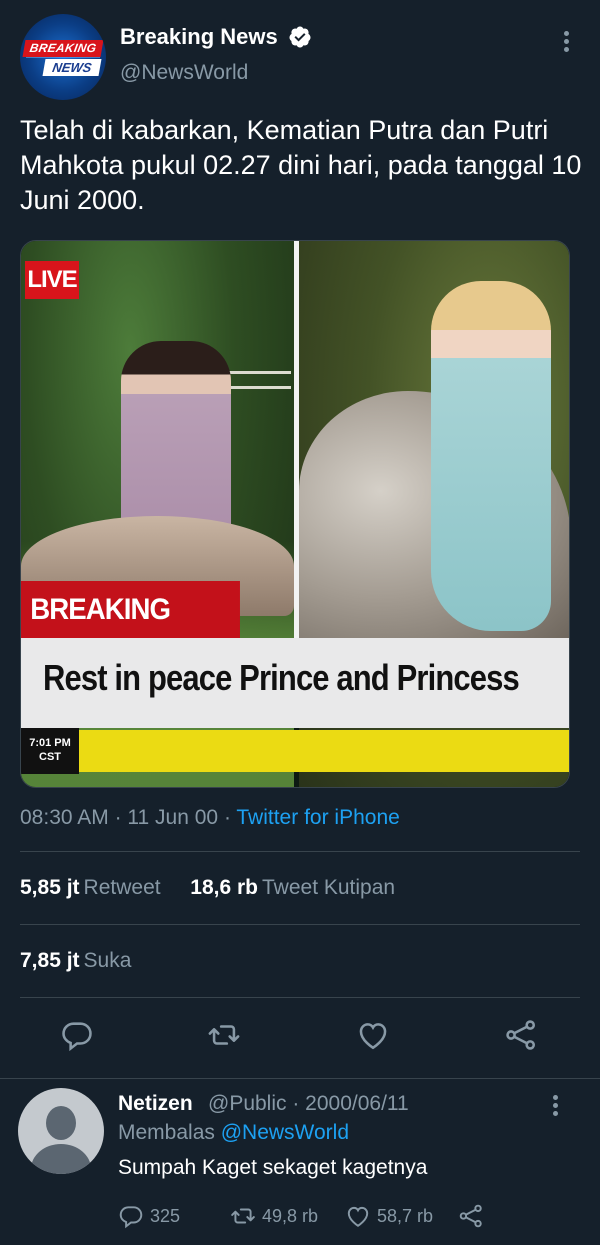 This screenshot has height=1245, width=600. I want to click on like-count-link: 7,85 jt Suka, so click(75, 960).